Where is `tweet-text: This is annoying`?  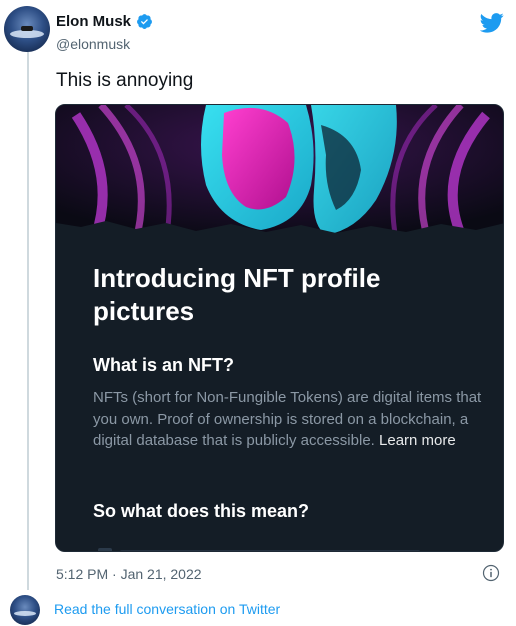 tweet-text: This is annoying is located at coordinates (125, 80).